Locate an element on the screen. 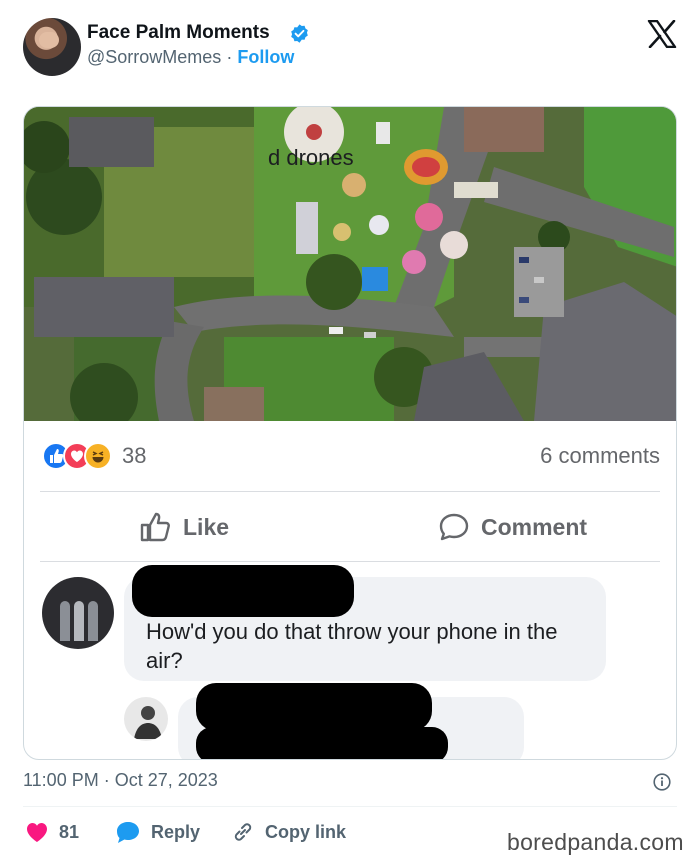 Image resolution: width=700 pixels, height=866 pixels. redacted-replier-name is located at coordinates (314, 707).